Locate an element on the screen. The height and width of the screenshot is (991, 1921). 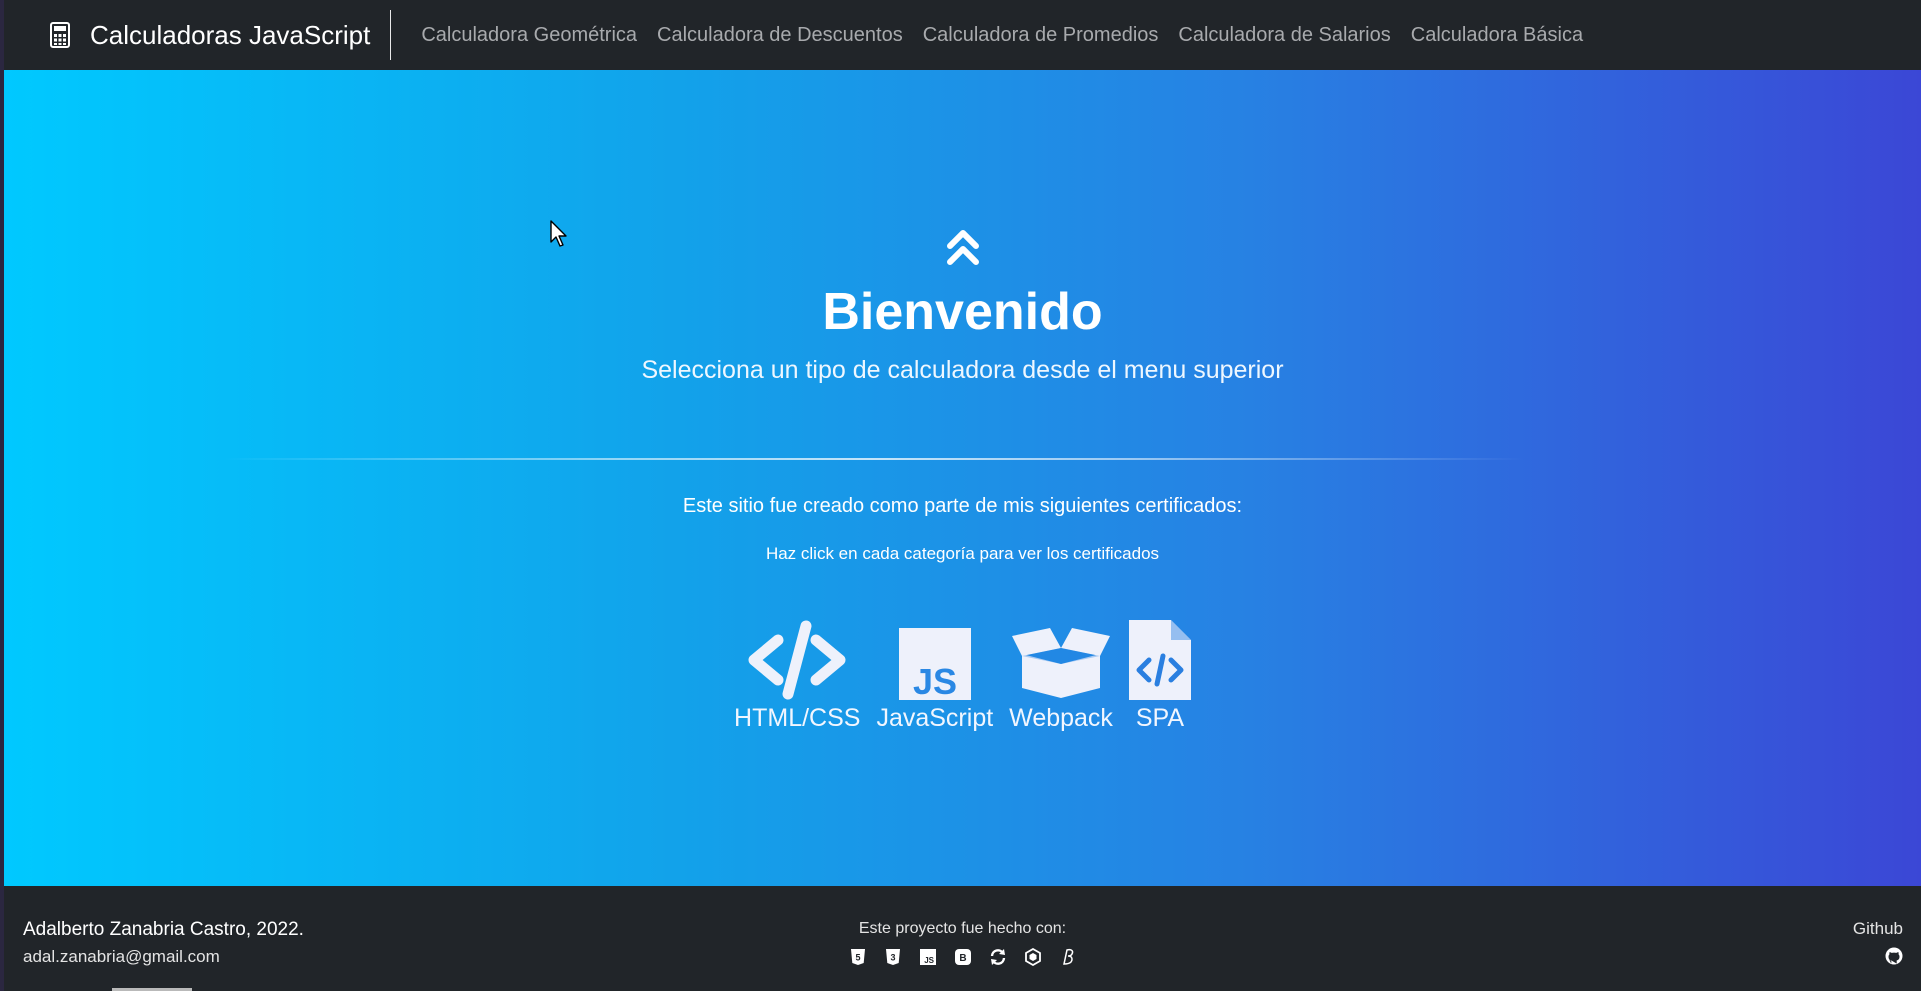
cert-webpack: Webpack is located at coordinates (1061, 674).